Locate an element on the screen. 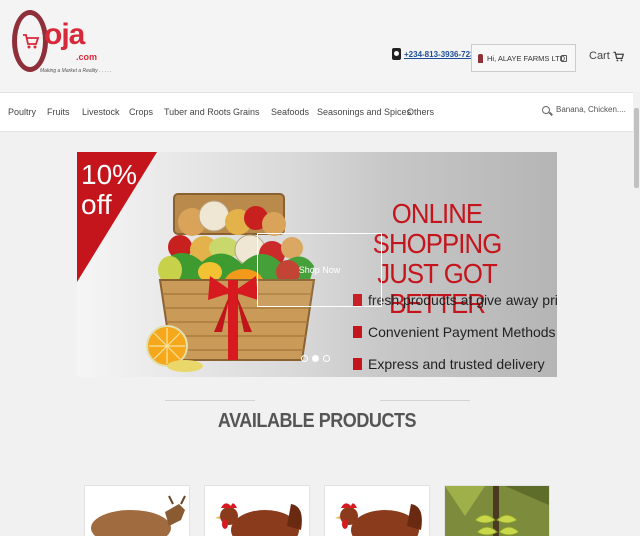  scrollbar-thumb is located at coordinates (636, 148).